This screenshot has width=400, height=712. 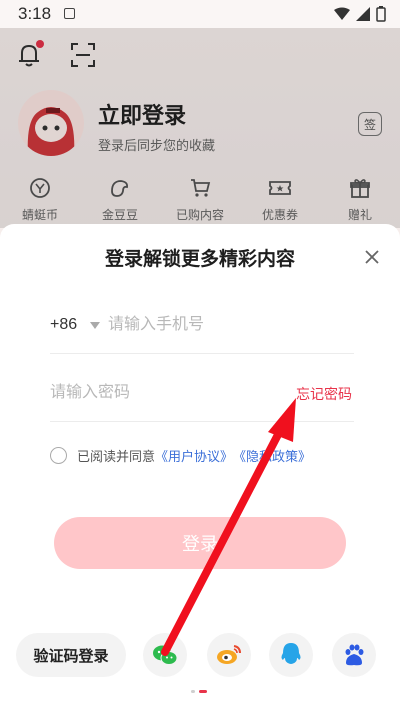 I want to click on close-icon, so click(x=372, y=257).